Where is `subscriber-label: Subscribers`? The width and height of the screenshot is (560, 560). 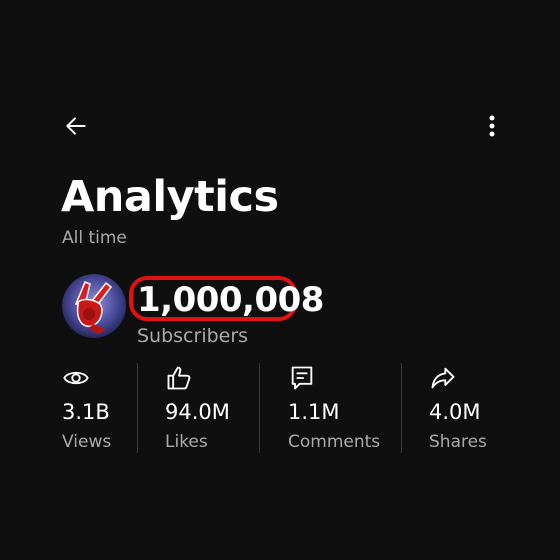 subscriber-label: Subscribers is located at coordinates (193, 336).